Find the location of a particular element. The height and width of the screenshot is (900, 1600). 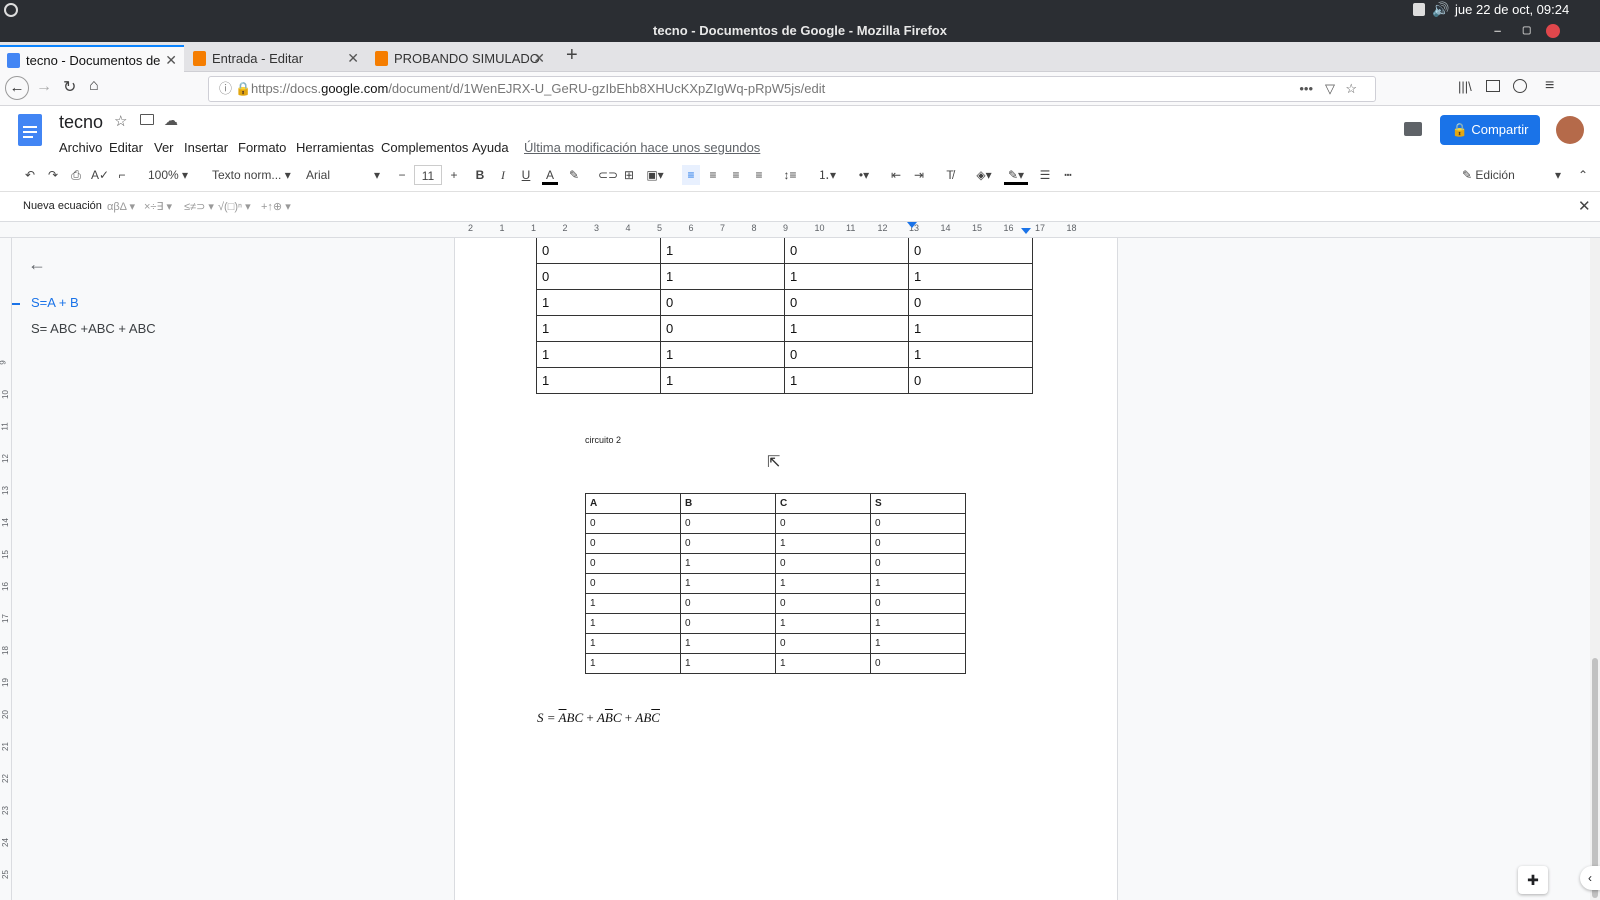

notification-icon is located at coordinates (1419, 9).